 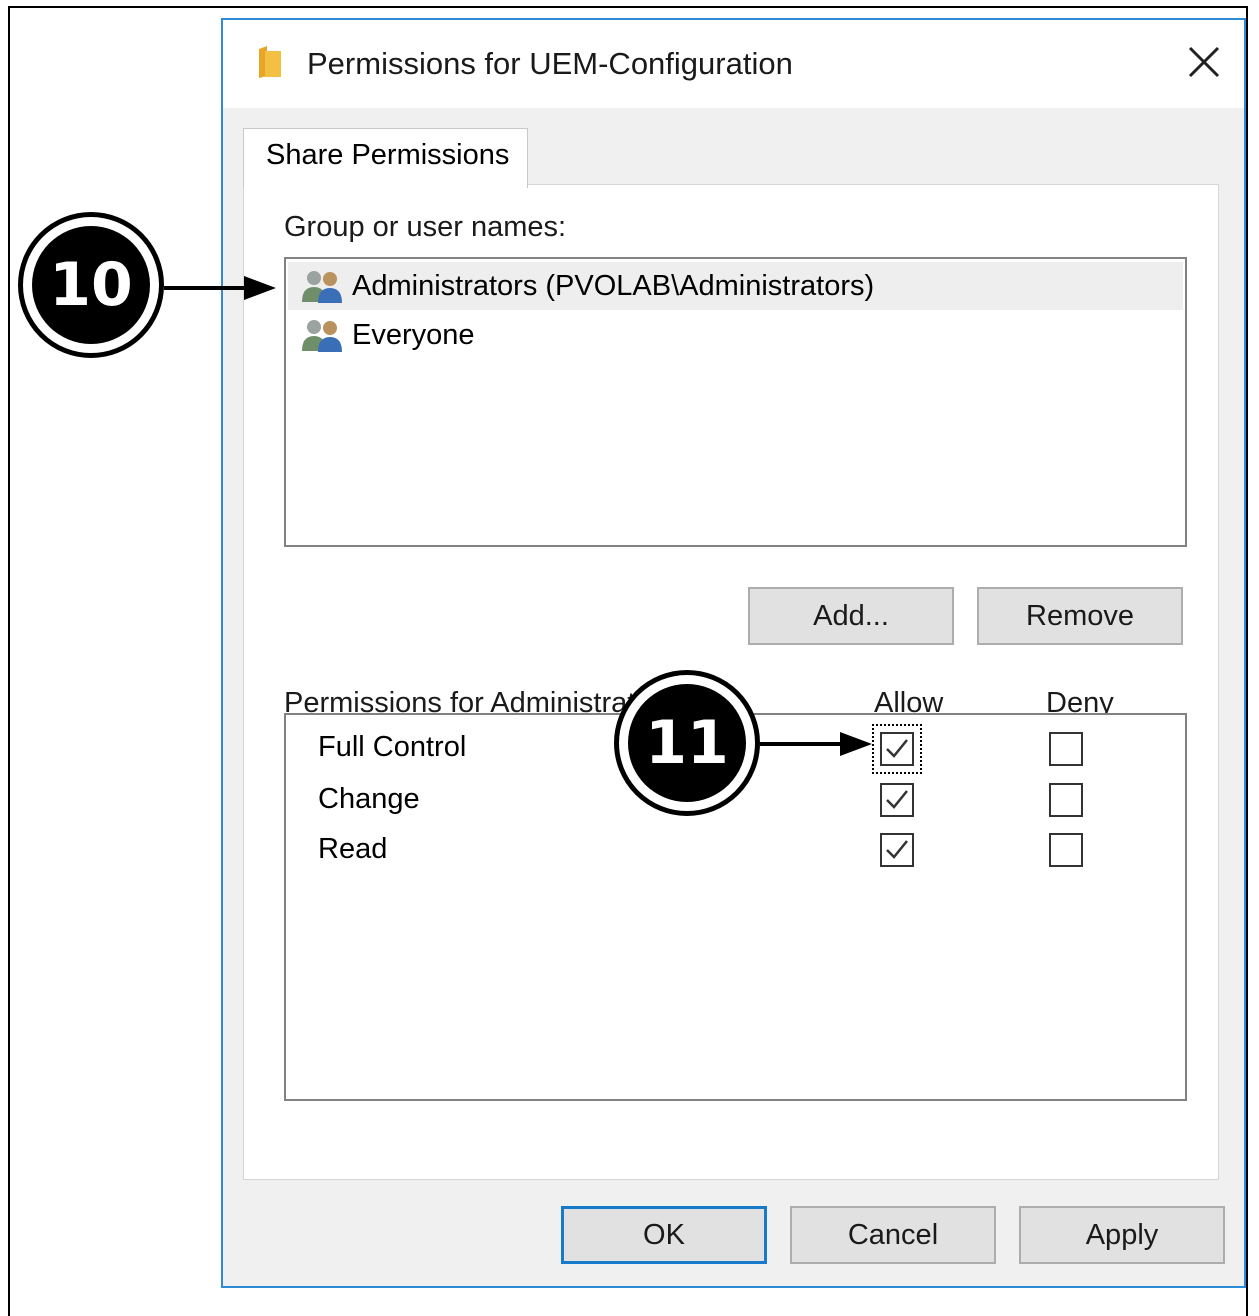 I want to click on callout-11: 11, so click(x=687, y=743).